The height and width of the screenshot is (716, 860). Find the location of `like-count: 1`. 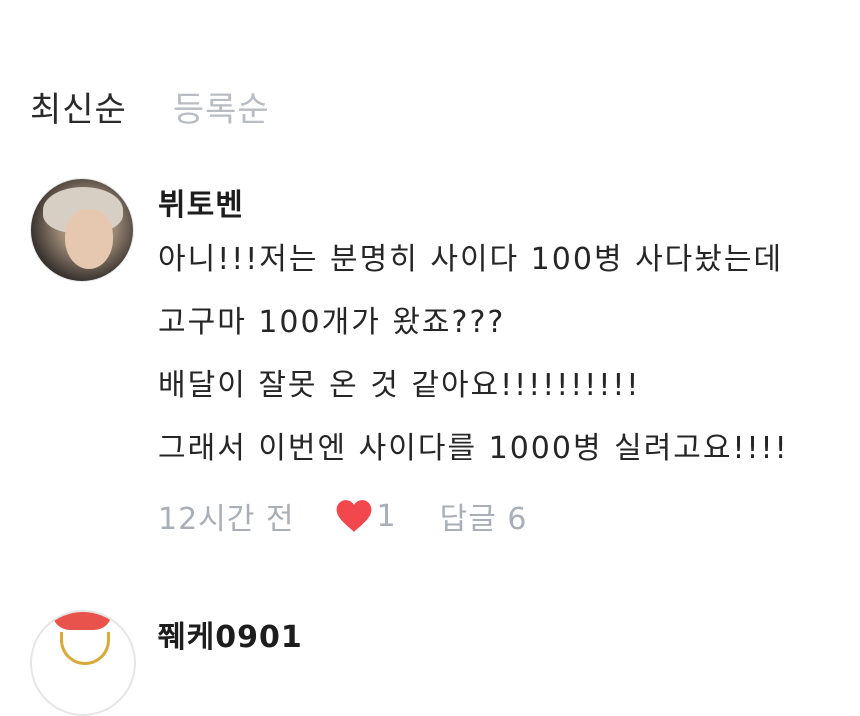

like-count: 1 is located at coordinates (386, 516).